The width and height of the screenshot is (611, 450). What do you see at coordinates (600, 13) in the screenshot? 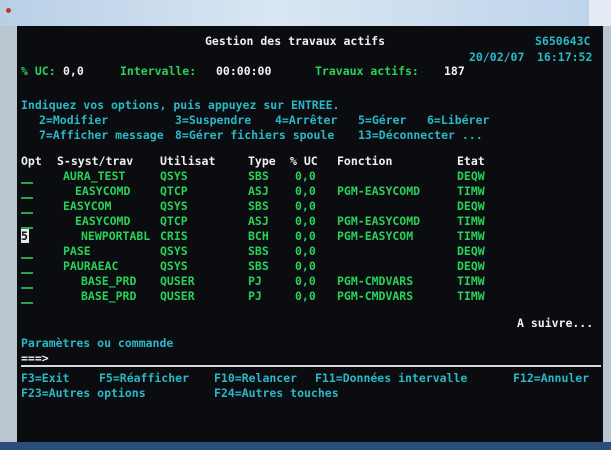
I see `title-bar-right-pane` at bounding box center [600, 13].